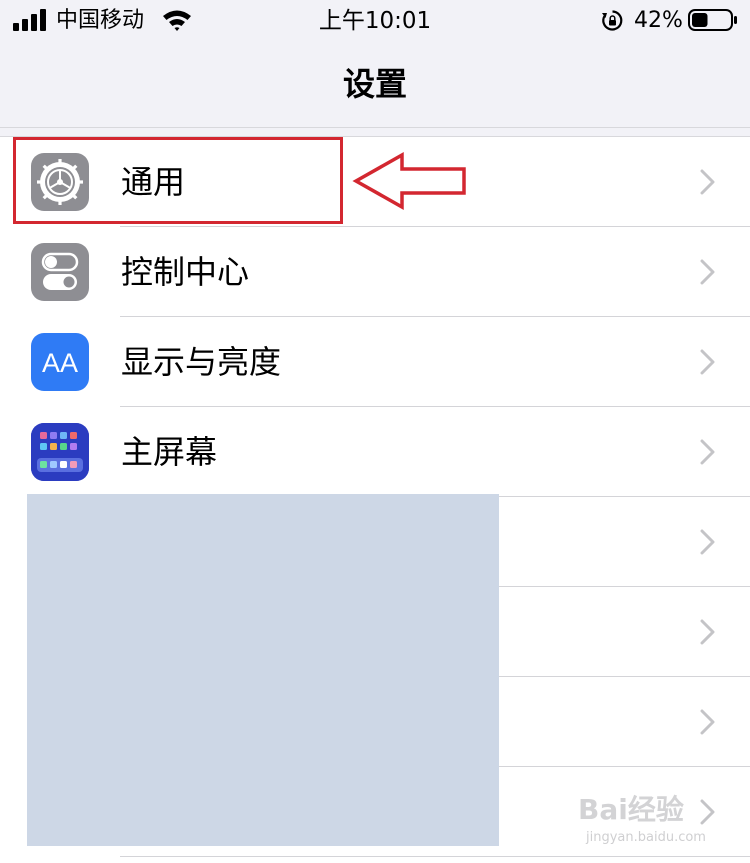 This screenshot has height=863, width=750. I want to click on watermark-url: jingyan.baidu.com, so click(646, 837).